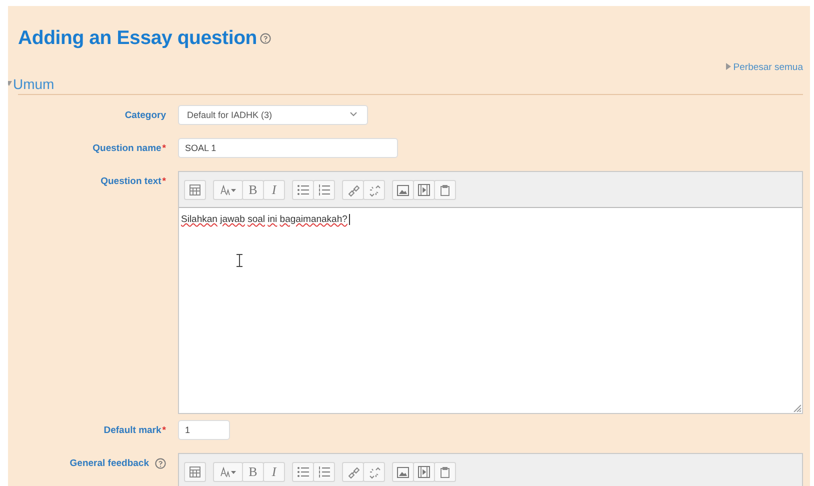  What do you see at coordinates (109, 463) in the screenshot?
I see `field-label: General feedback` at bounding box center [109, 463].